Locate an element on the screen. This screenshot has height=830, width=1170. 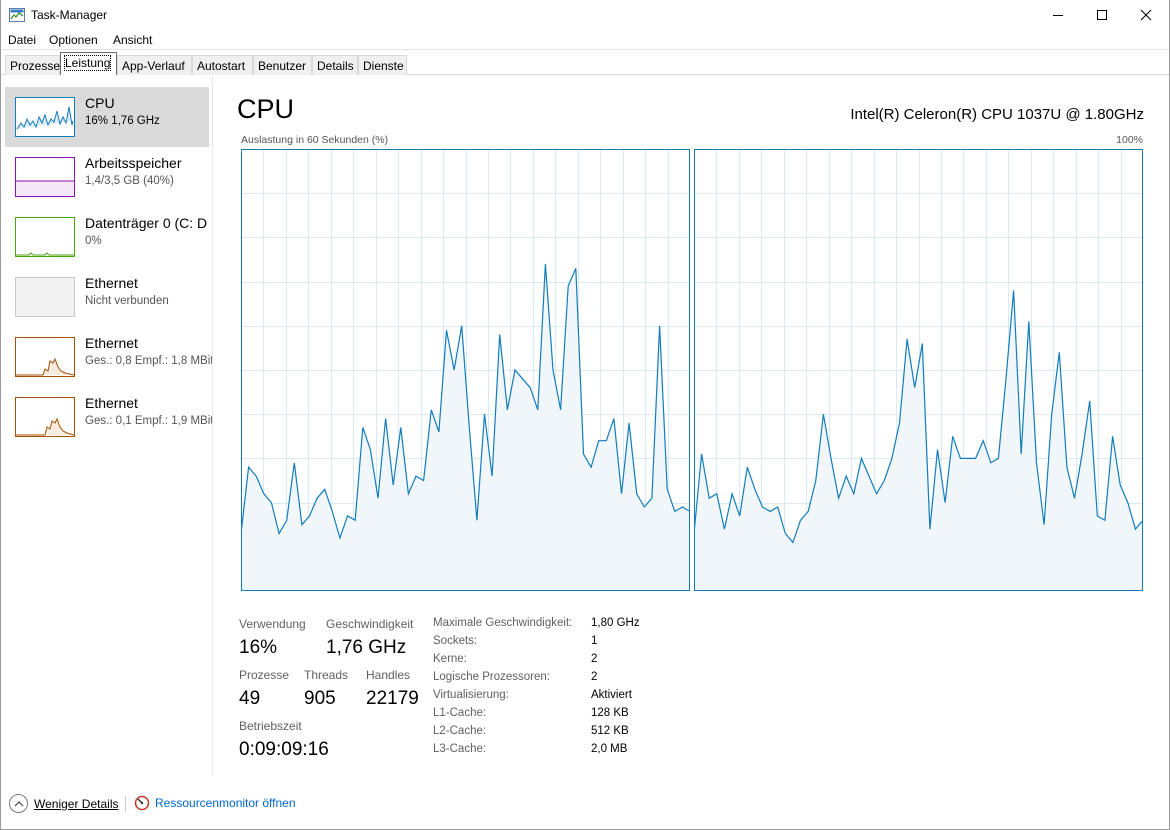
tab-label: Leistung is located at coordinates (87, 63).